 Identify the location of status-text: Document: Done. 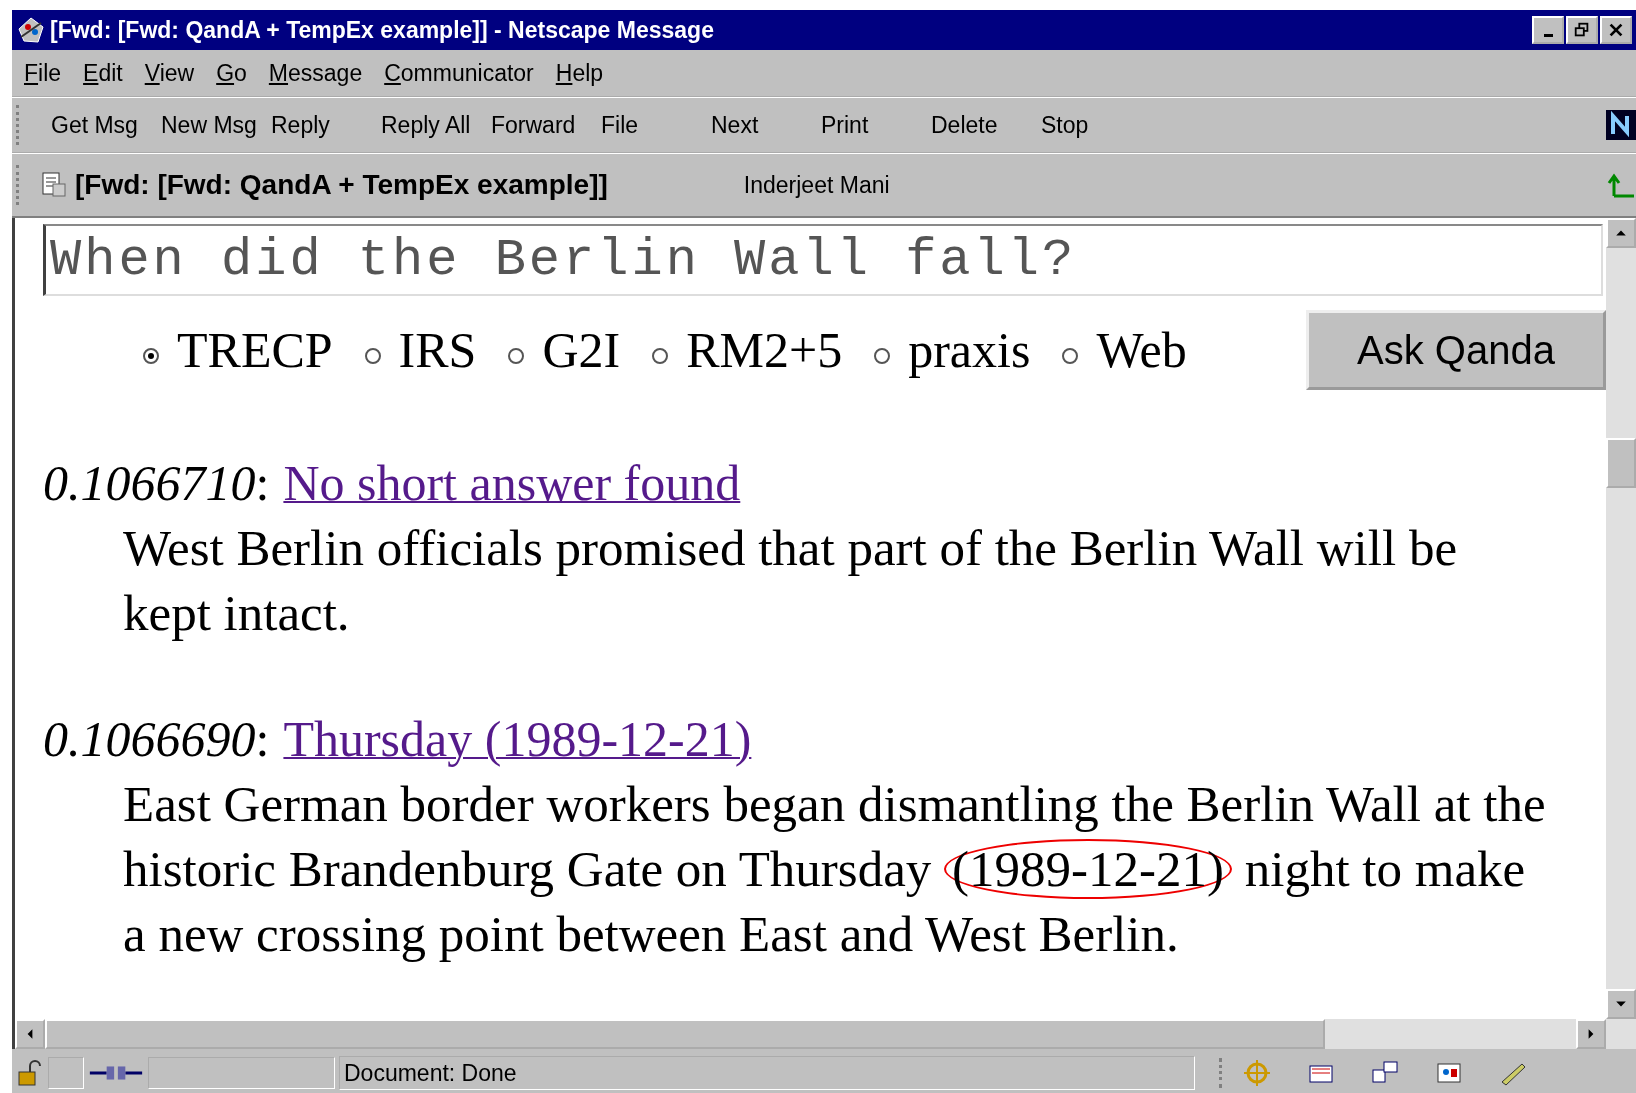
(767, 1073).